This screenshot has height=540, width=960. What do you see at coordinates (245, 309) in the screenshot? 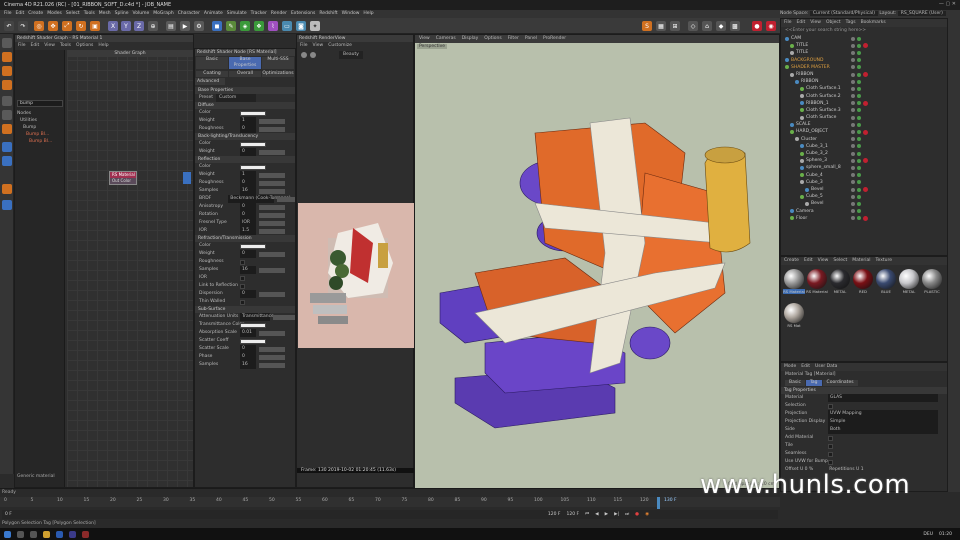
I see `sss-section-header: Sub-Surface` at bounding box center [245, 309].